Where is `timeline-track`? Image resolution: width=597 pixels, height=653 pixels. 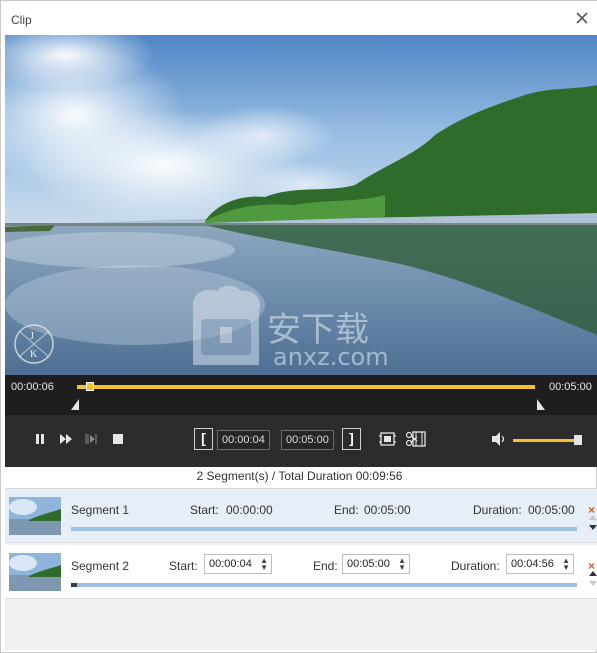 timeline-track is located at coordinates (306, 386).